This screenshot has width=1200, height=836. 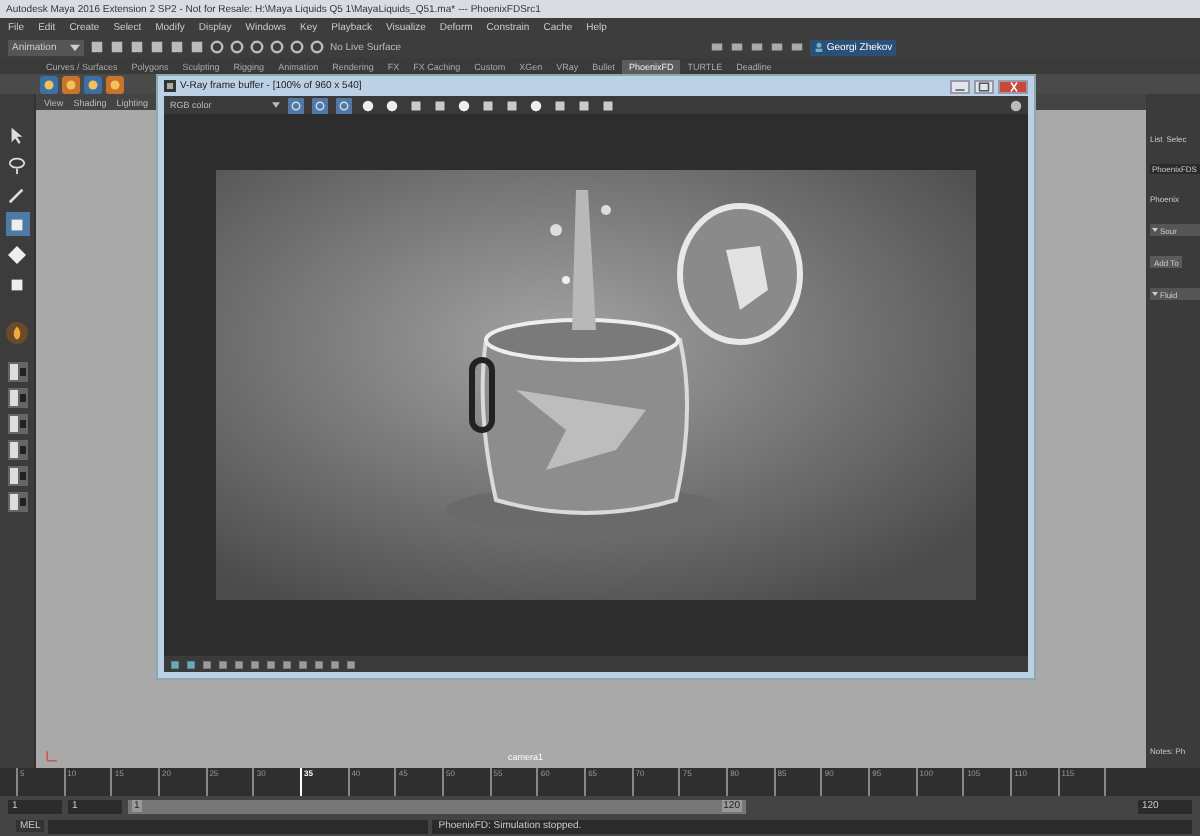 What do you see at coordinates (17, 333) in the screenshot?
I see `flame-icon` at bounding box center [17, 333].